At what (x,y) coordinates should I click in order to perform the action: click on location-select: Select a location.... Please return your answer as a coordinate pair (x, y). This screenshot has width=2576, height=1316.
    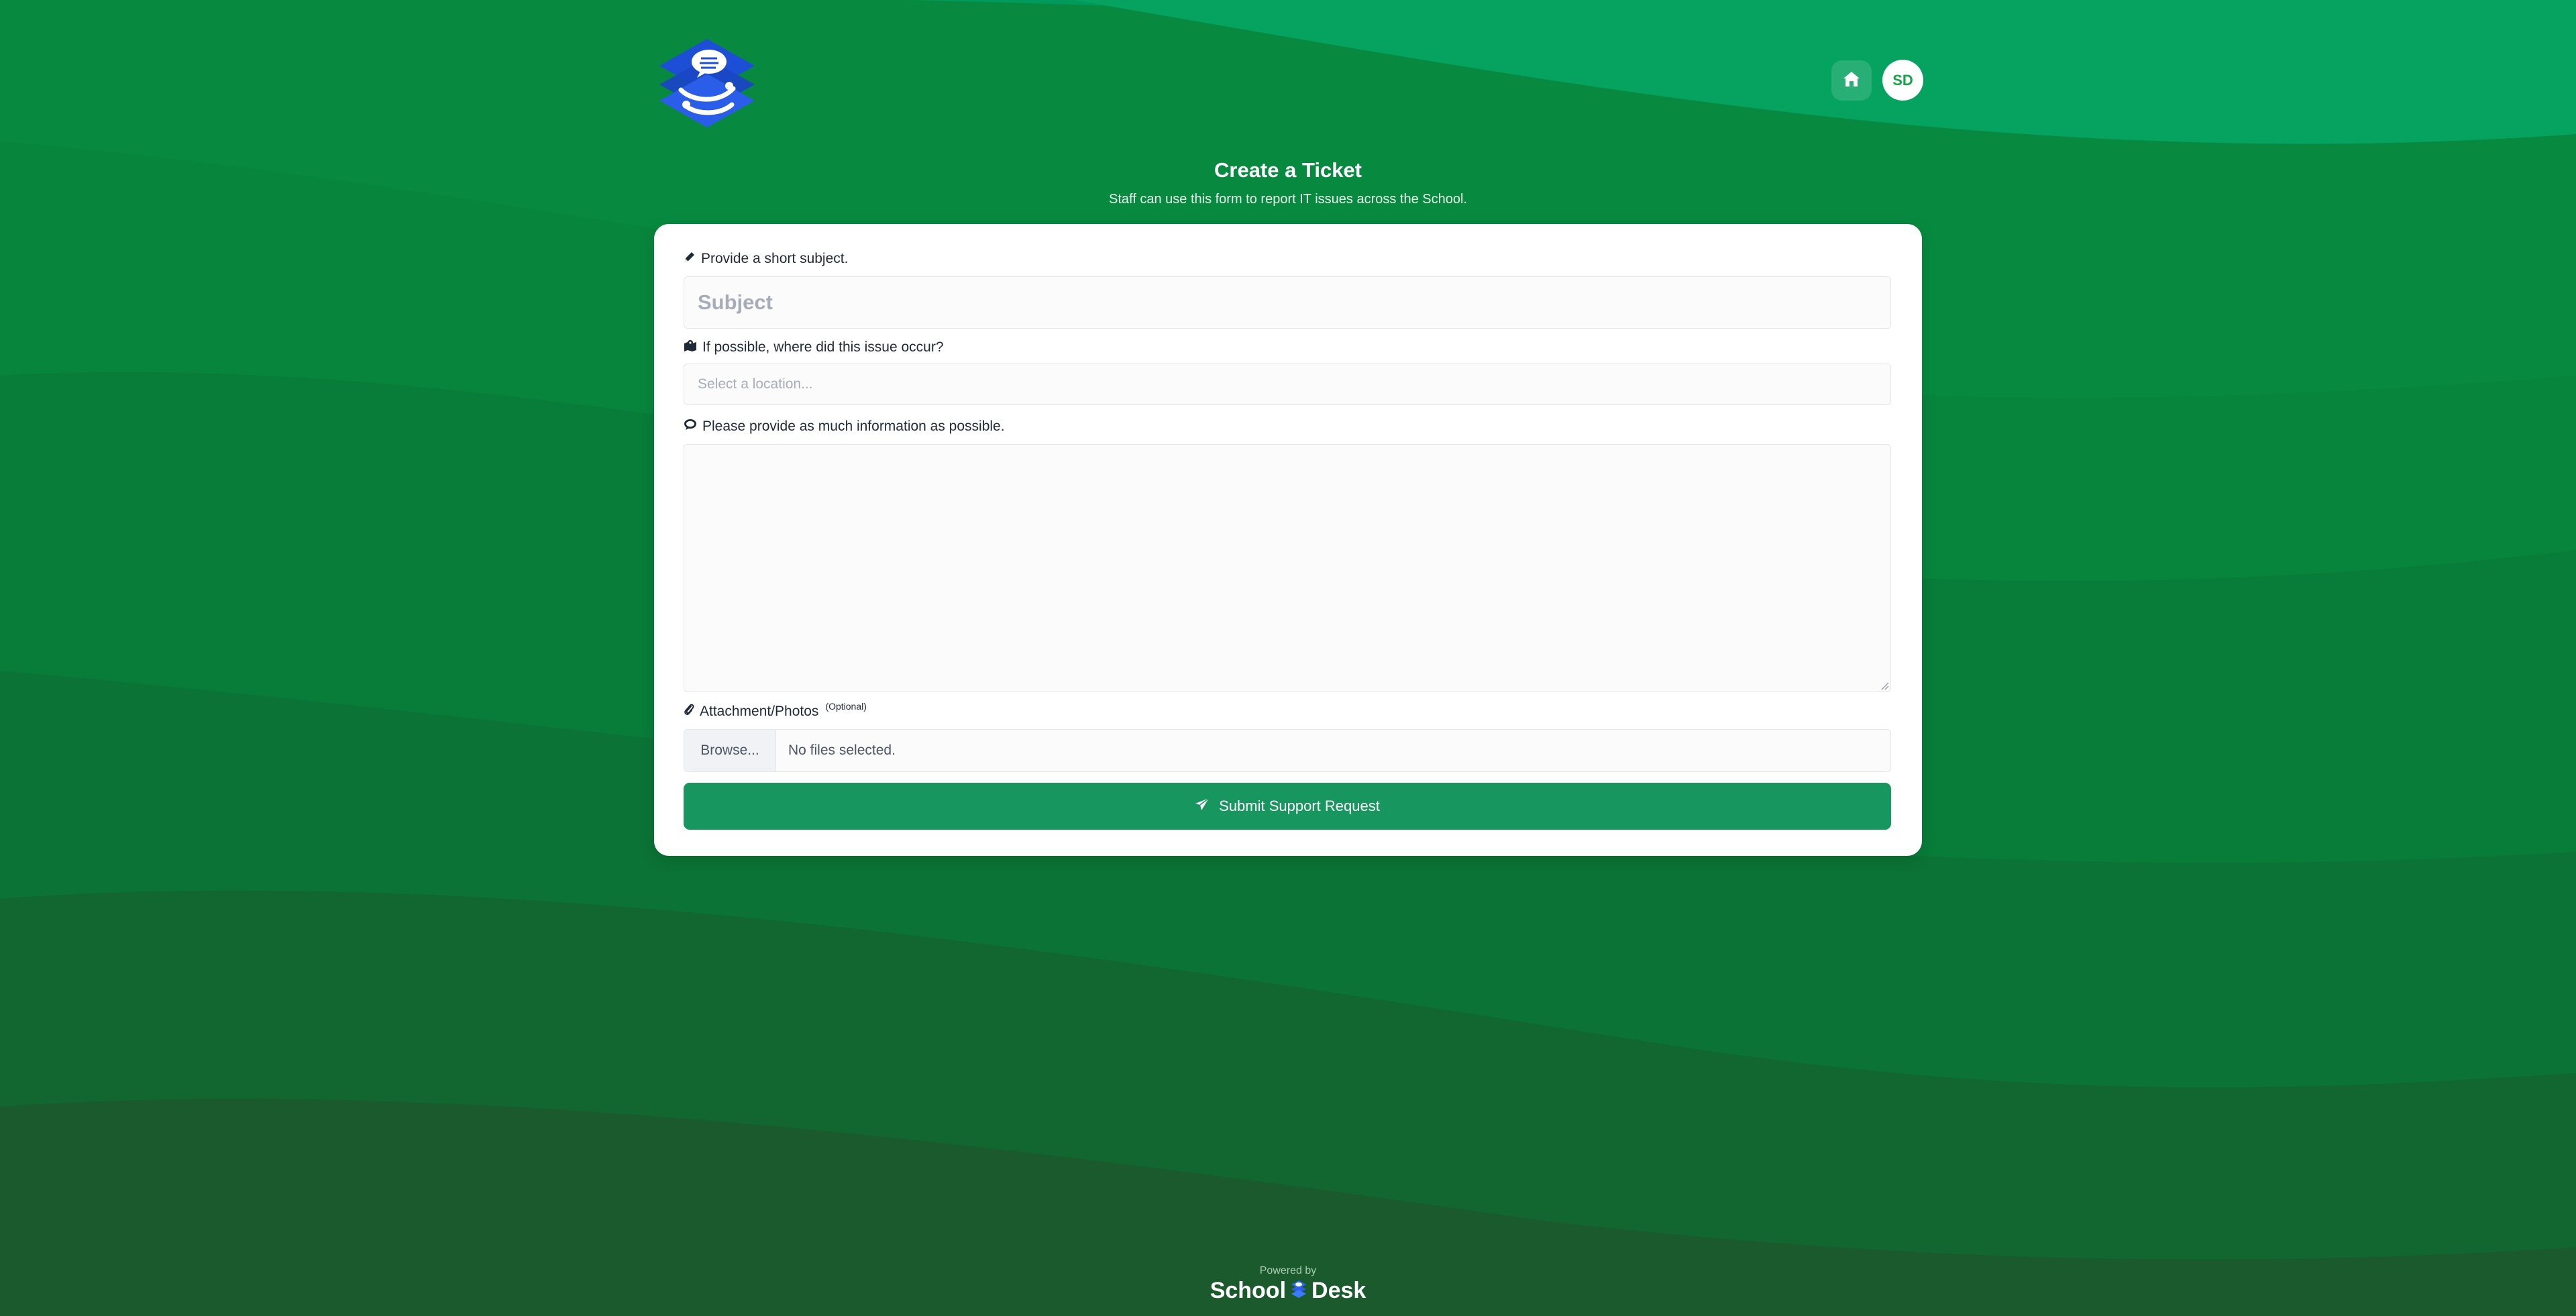
    Looking at the image, I should click on (1287, 384).